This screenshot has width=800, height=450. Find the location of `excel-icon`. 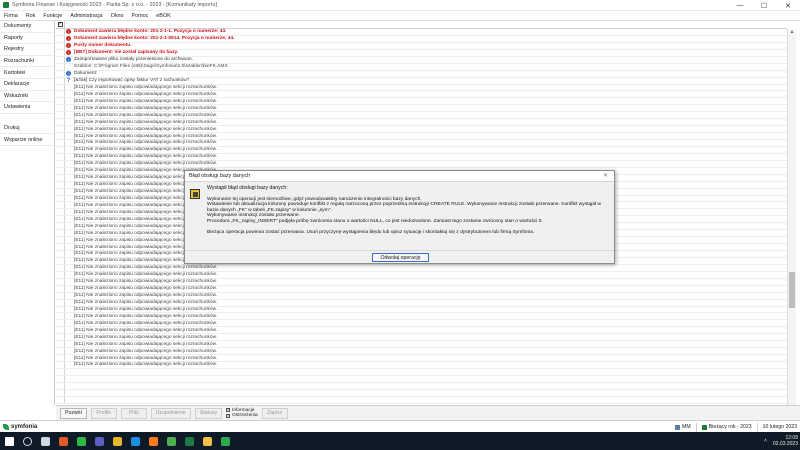

excel-icon is located at coordinates (189, 441).